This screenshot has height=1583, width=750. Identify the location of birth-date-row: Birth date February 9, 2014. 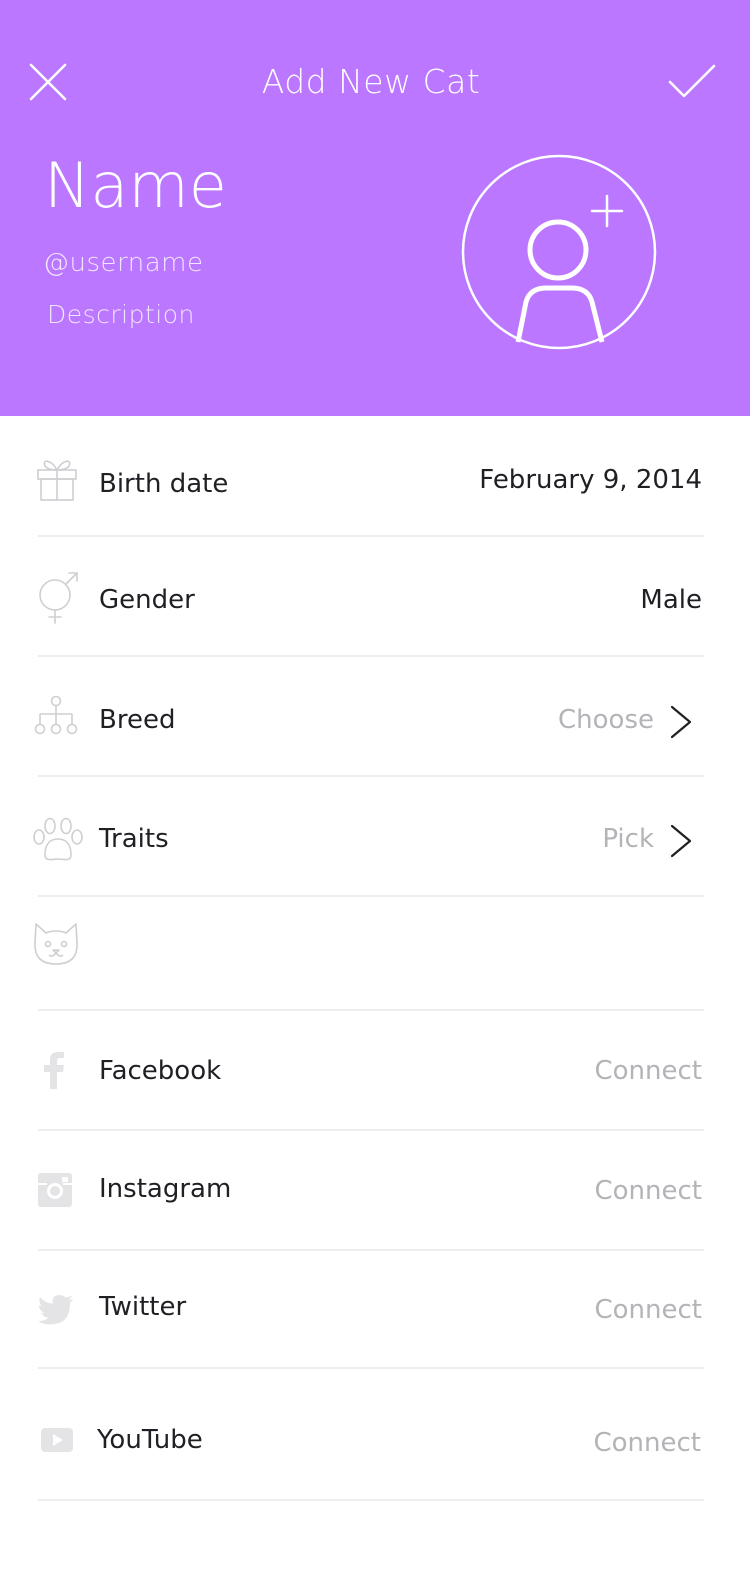
(375, 476).